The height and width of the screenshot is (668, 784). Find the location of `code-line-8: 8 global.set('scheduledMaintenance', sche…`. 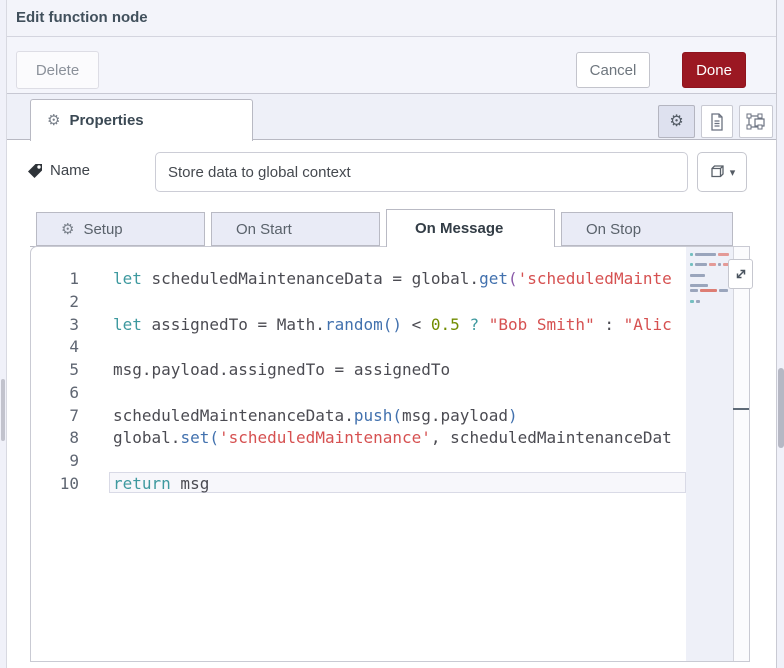

code-line-8: 8 global.set('scheduledMaintenance', sche… is located at coordinates (359, 437).